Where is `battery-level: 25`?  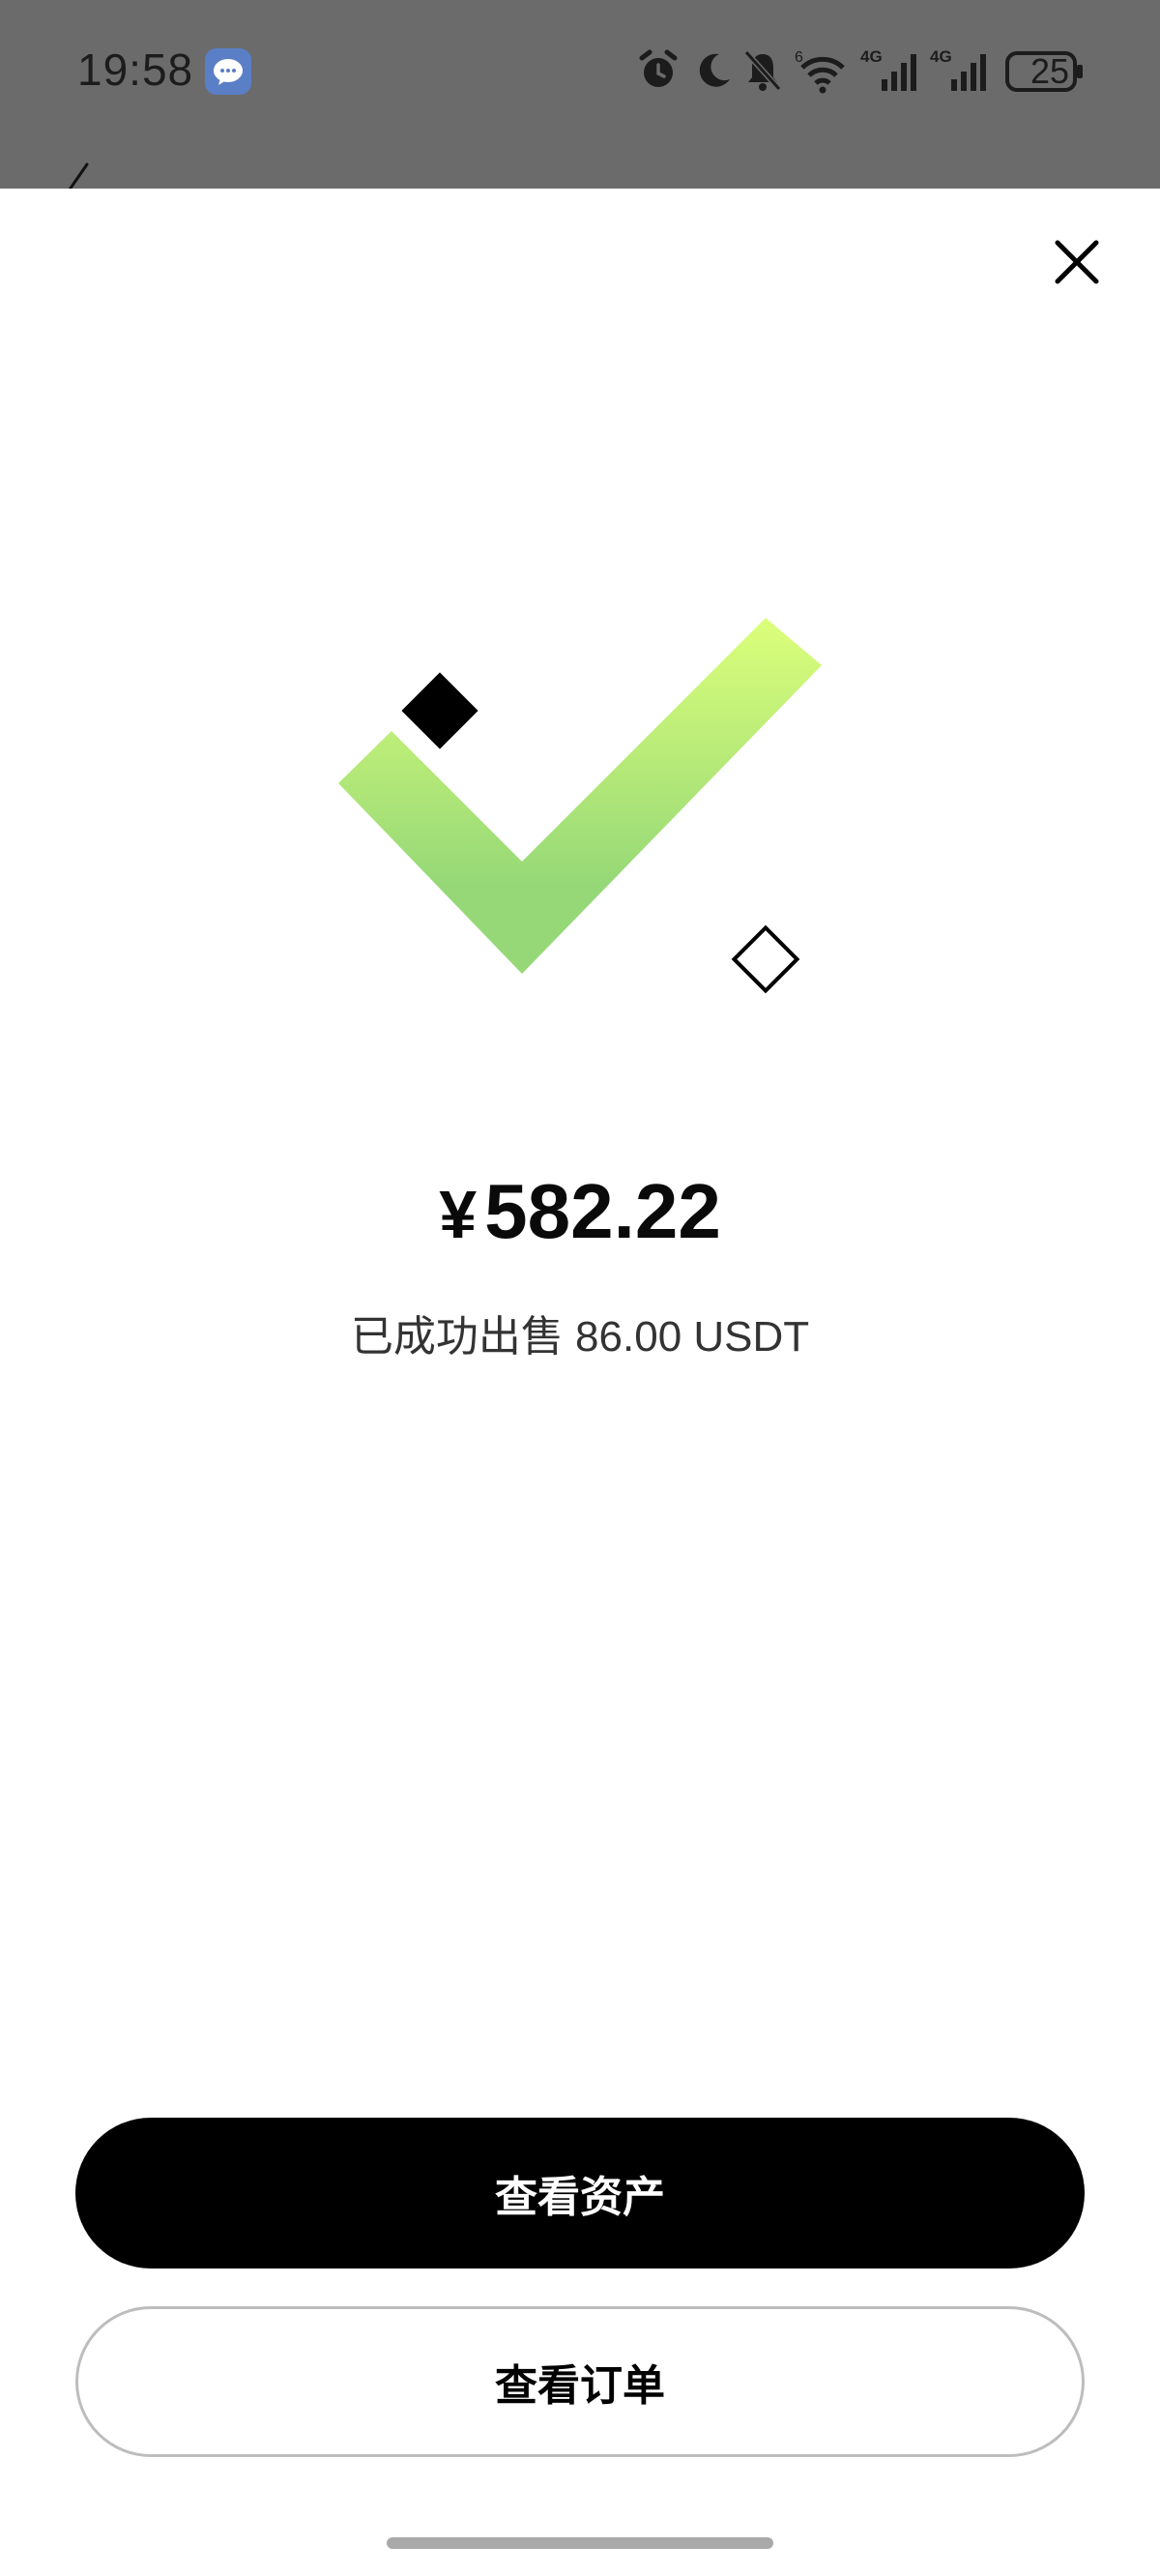 battery-level: 25 is located at coordinates (1050, 71).